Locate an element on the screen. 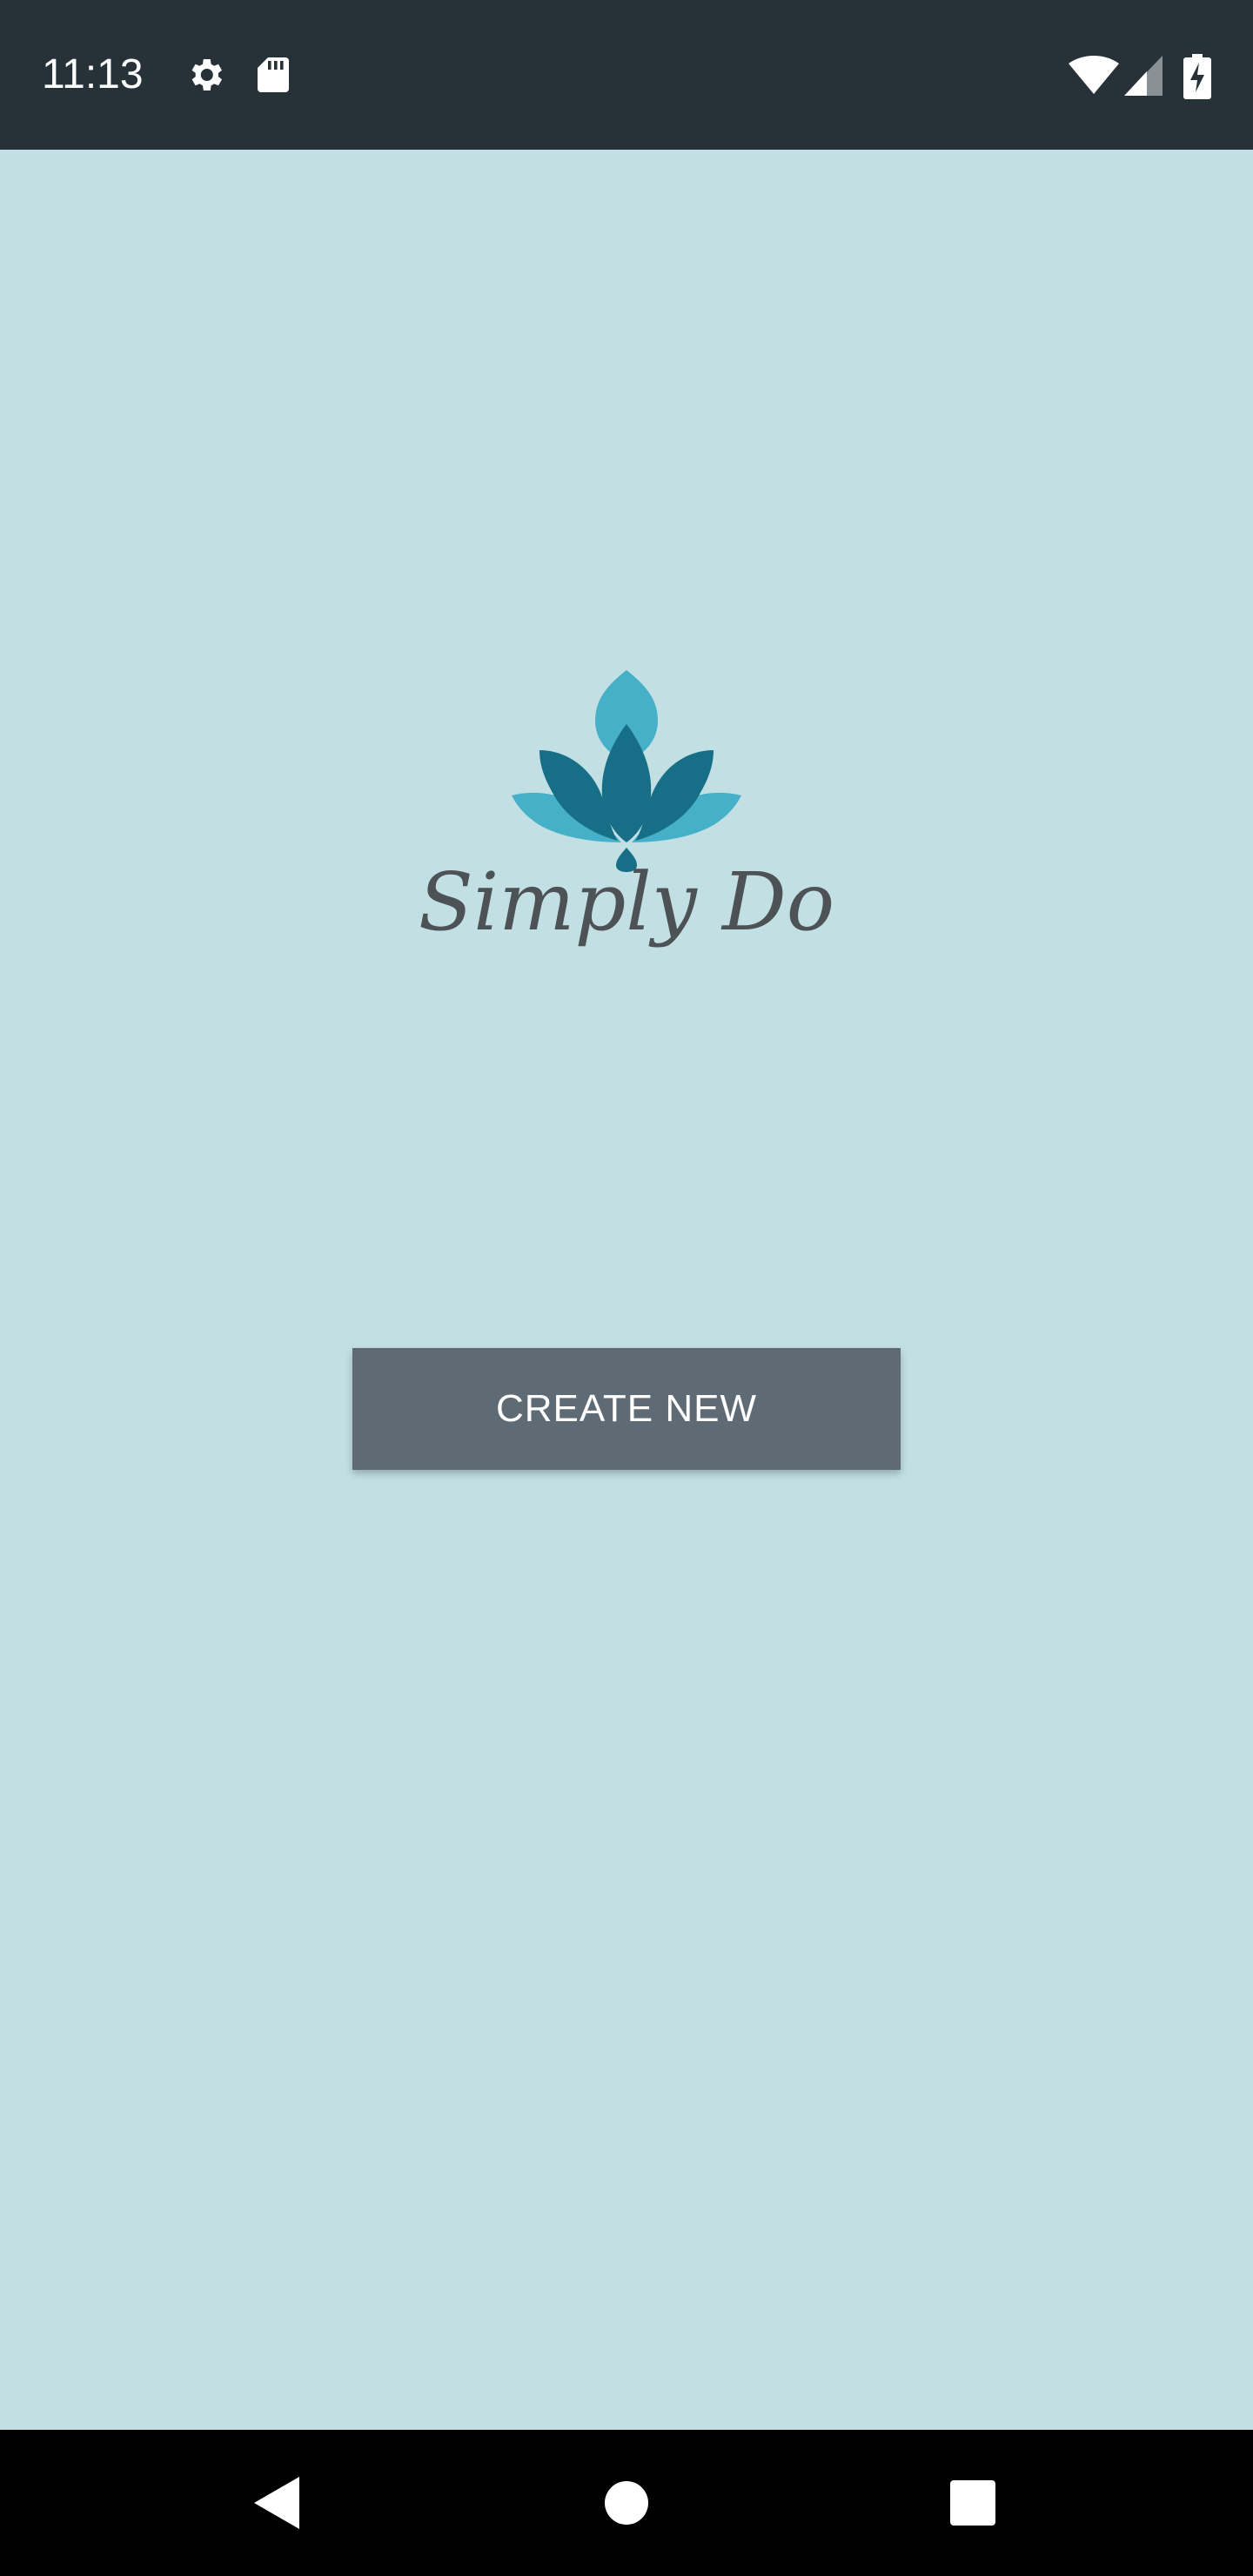 The height and width of the screenshot is (2576, 1253). settings-icon is located at coordinates (205, 75).